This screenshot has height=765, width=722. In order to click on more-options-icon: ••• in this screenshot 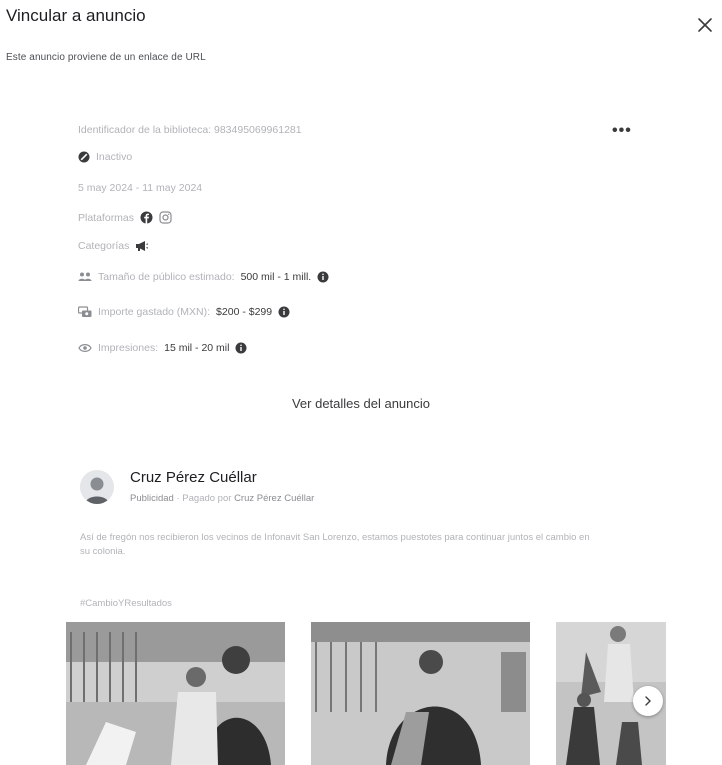, I will do `click(622, 131)`.